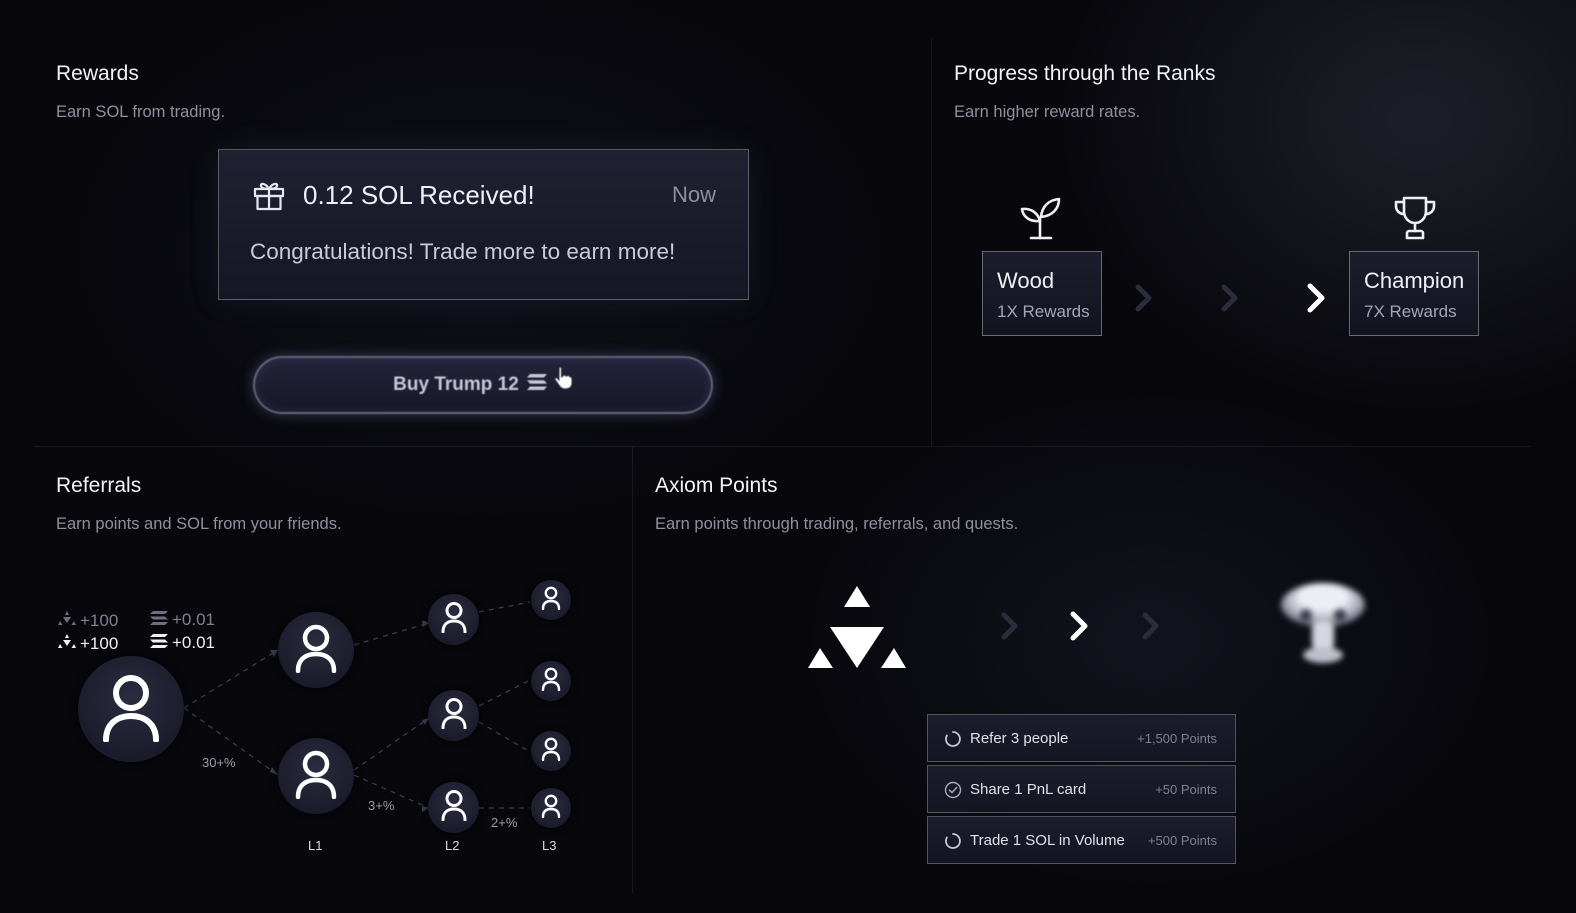  I want to click on l2-percent: 3+%, so click(381, 805).